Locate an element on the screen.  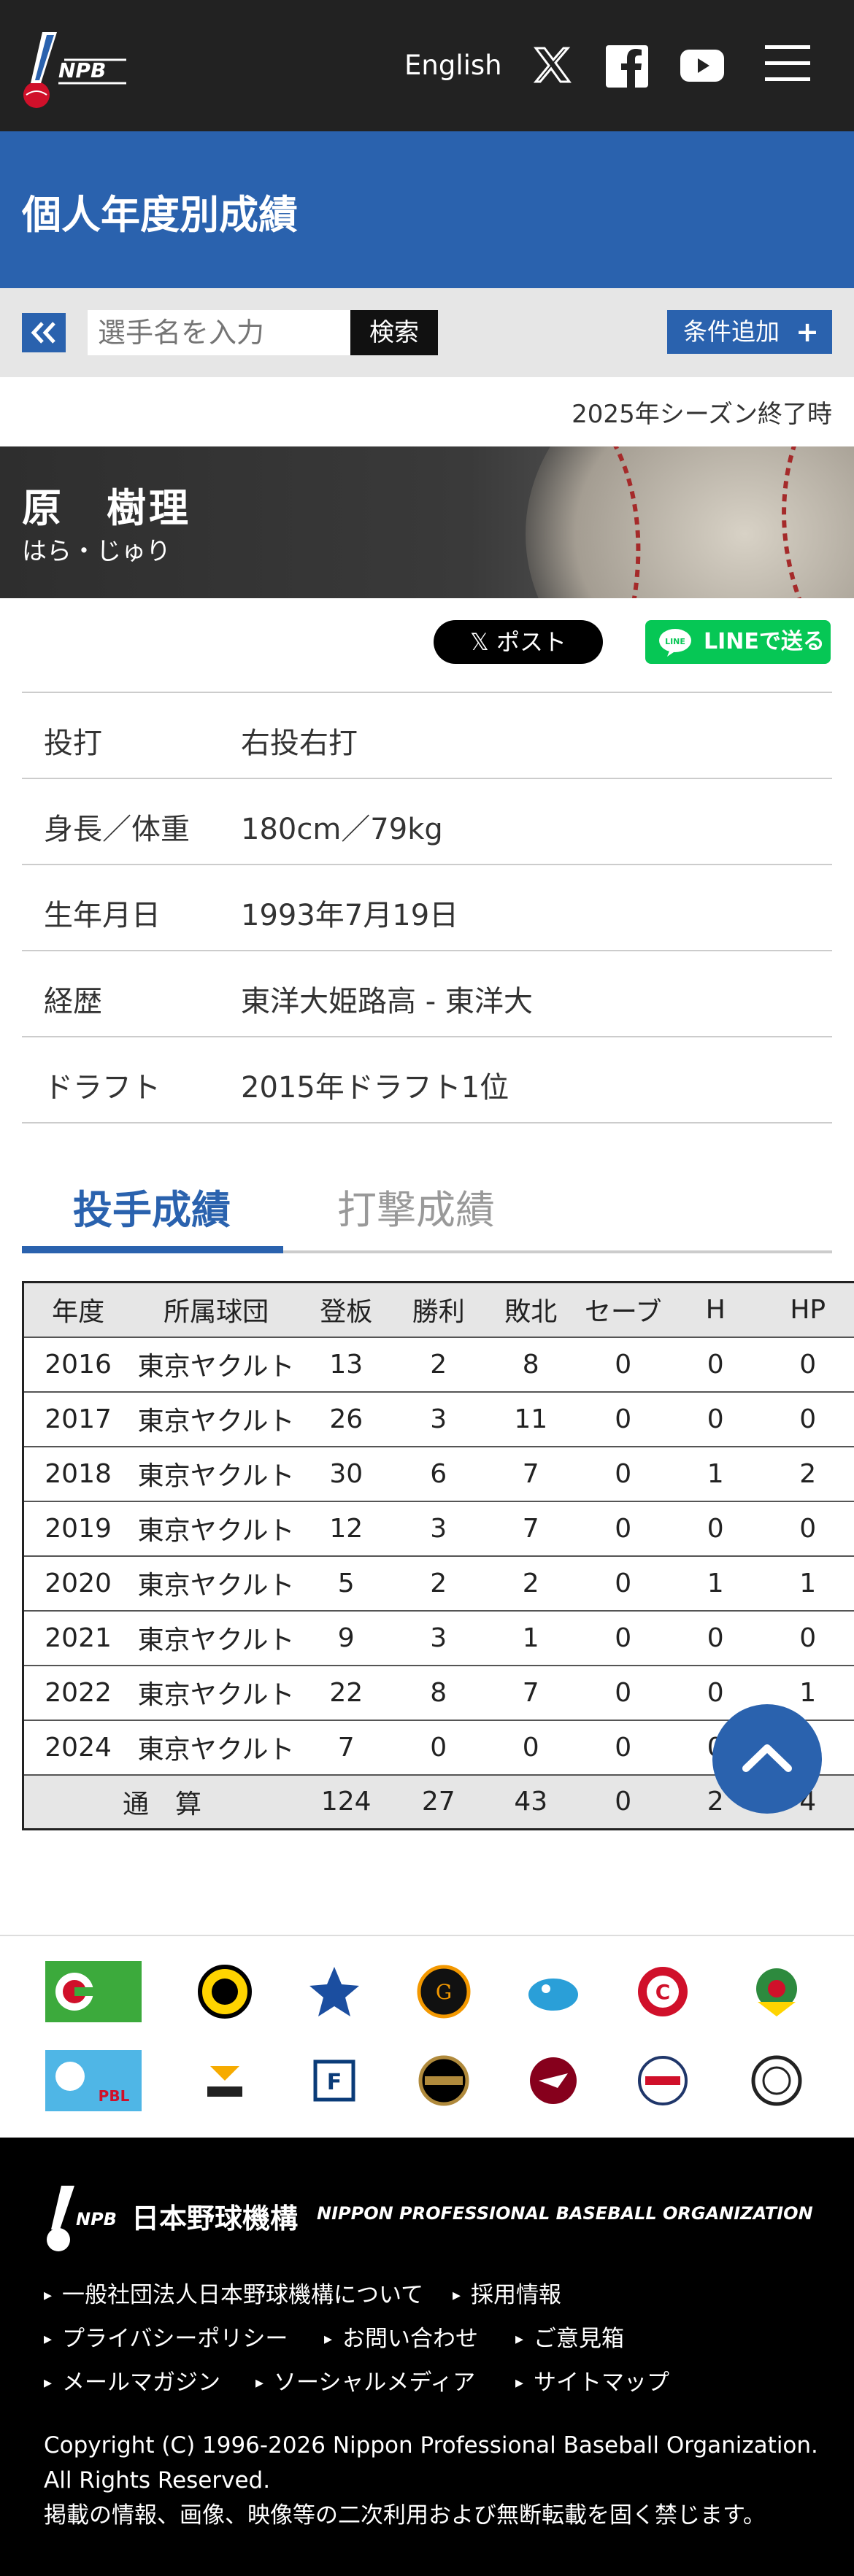
profile-row: ドラフト 2015年ドラフト1位 is located at coordinates (427, 1080).